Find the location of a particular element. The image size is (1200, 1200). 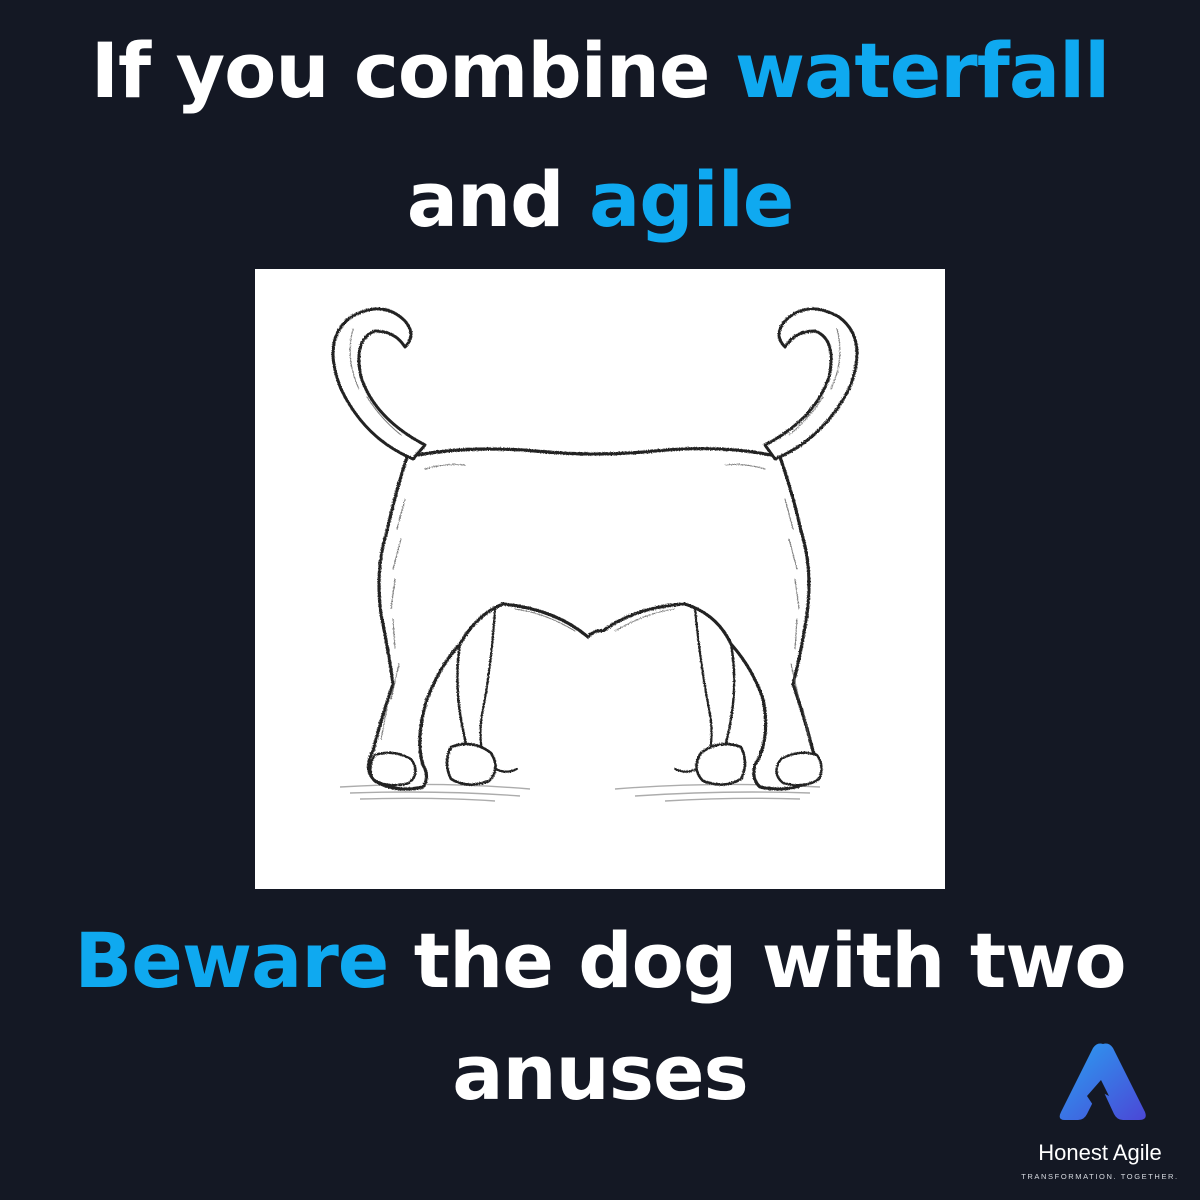

caption-text: the dog with two is located at coordinates (757, 960).